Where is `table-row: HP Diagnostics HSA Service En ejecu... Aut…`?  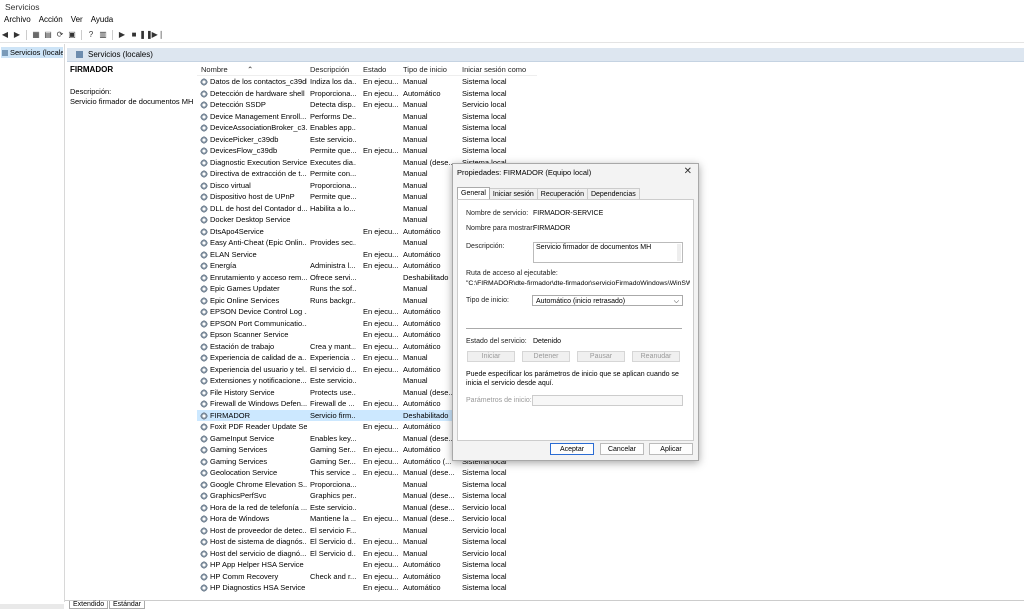 table-row: HP Diagnostics HSA Service En ejecu... Aut… is located at coordinates (367, 588).